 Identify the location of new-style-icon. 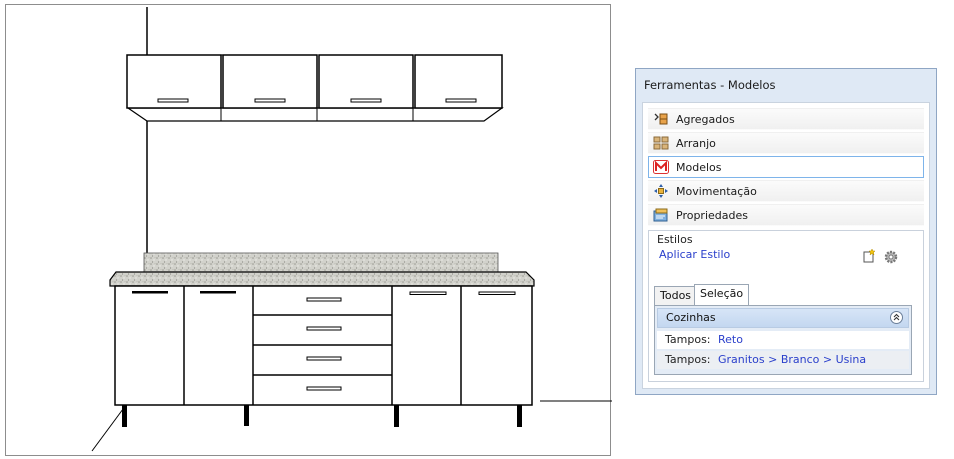
(869, 255).